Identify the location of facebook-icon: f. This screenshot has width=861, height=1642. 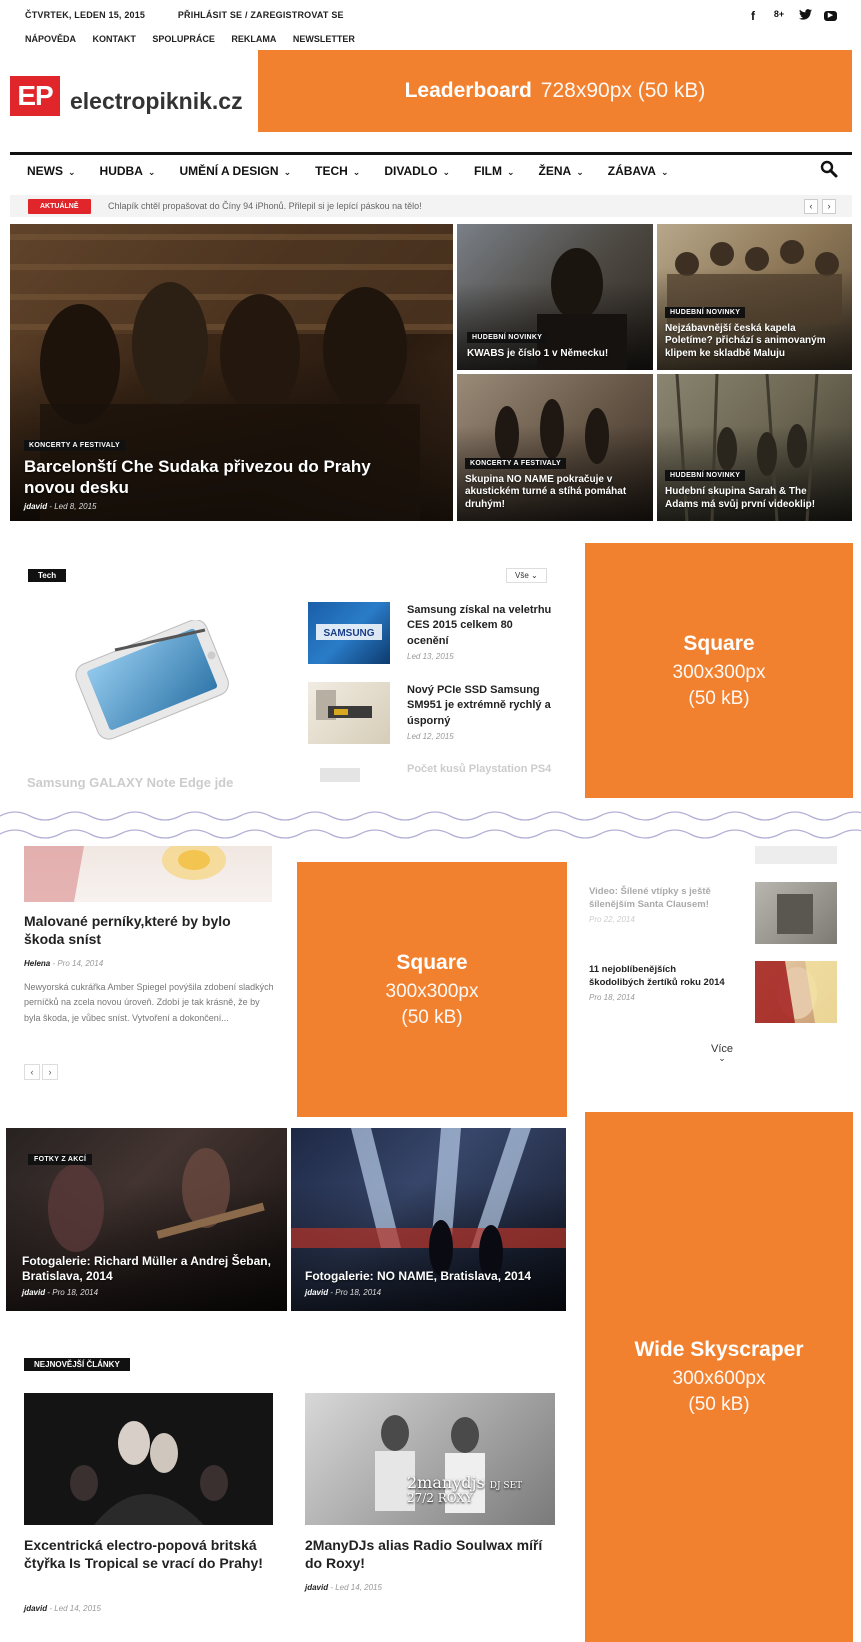
(753, 16).